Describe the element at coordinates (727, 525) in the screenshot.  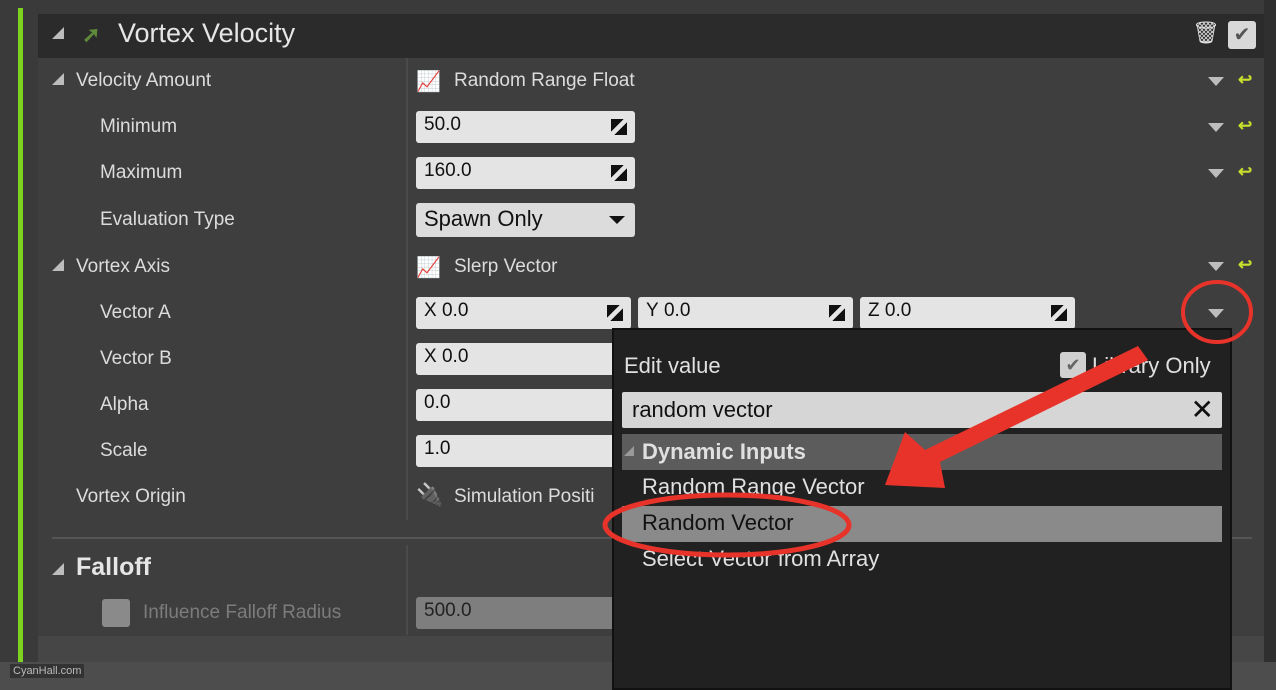
I see `annotation-ellipse` at that location.